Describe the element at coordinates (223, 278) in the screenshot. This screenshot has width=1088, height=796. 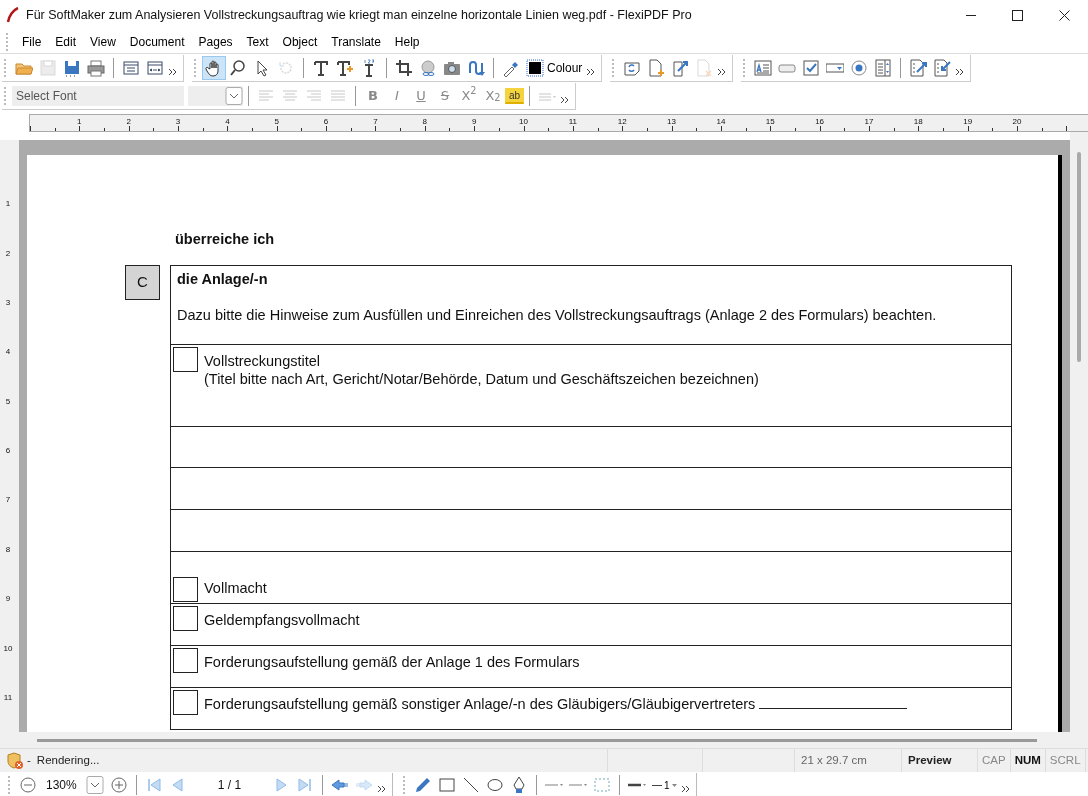
I see `section-title: die Anlage/-n` at that location.